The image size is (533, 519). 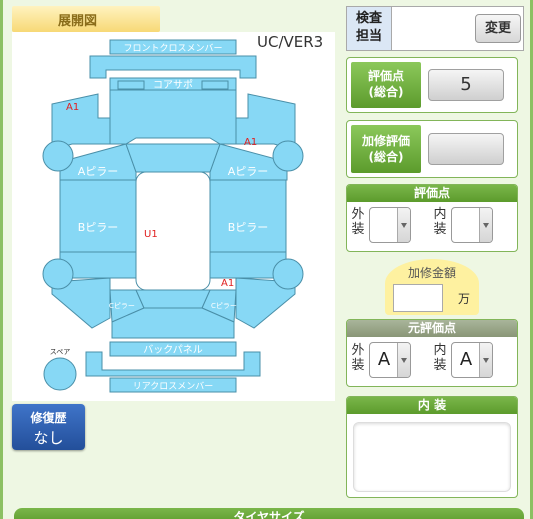 What do you see at coordinates (390, 225) in the screenshot?
I see `score-exterior-select` at bounding box center [390, 225].